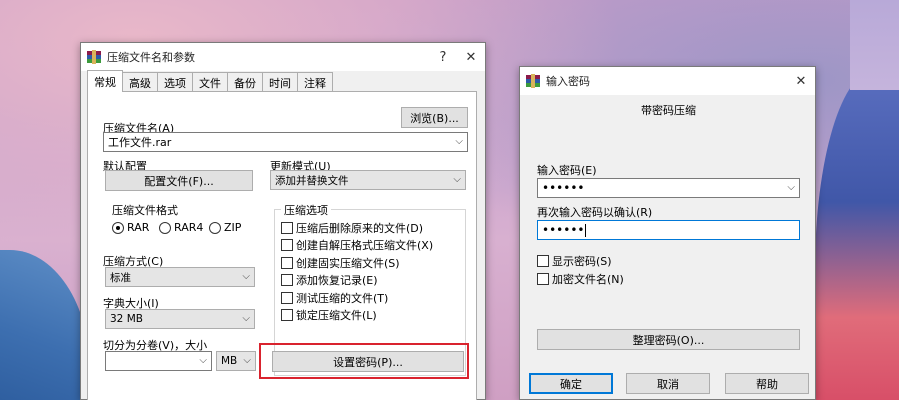  Describe the element at coordinates (334, 298) in the screenshot. I see `option-test: 测试压缩的文件(T)` at that location.